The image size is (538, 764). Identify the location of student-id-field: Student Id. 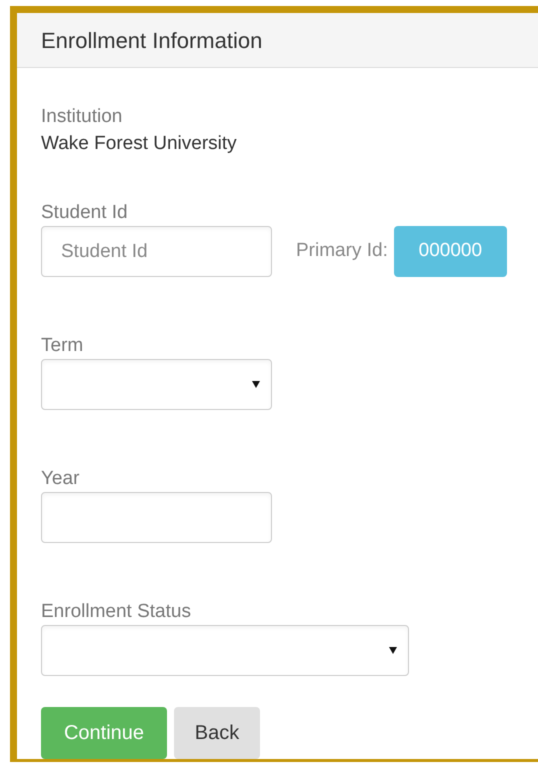
(156, 251).